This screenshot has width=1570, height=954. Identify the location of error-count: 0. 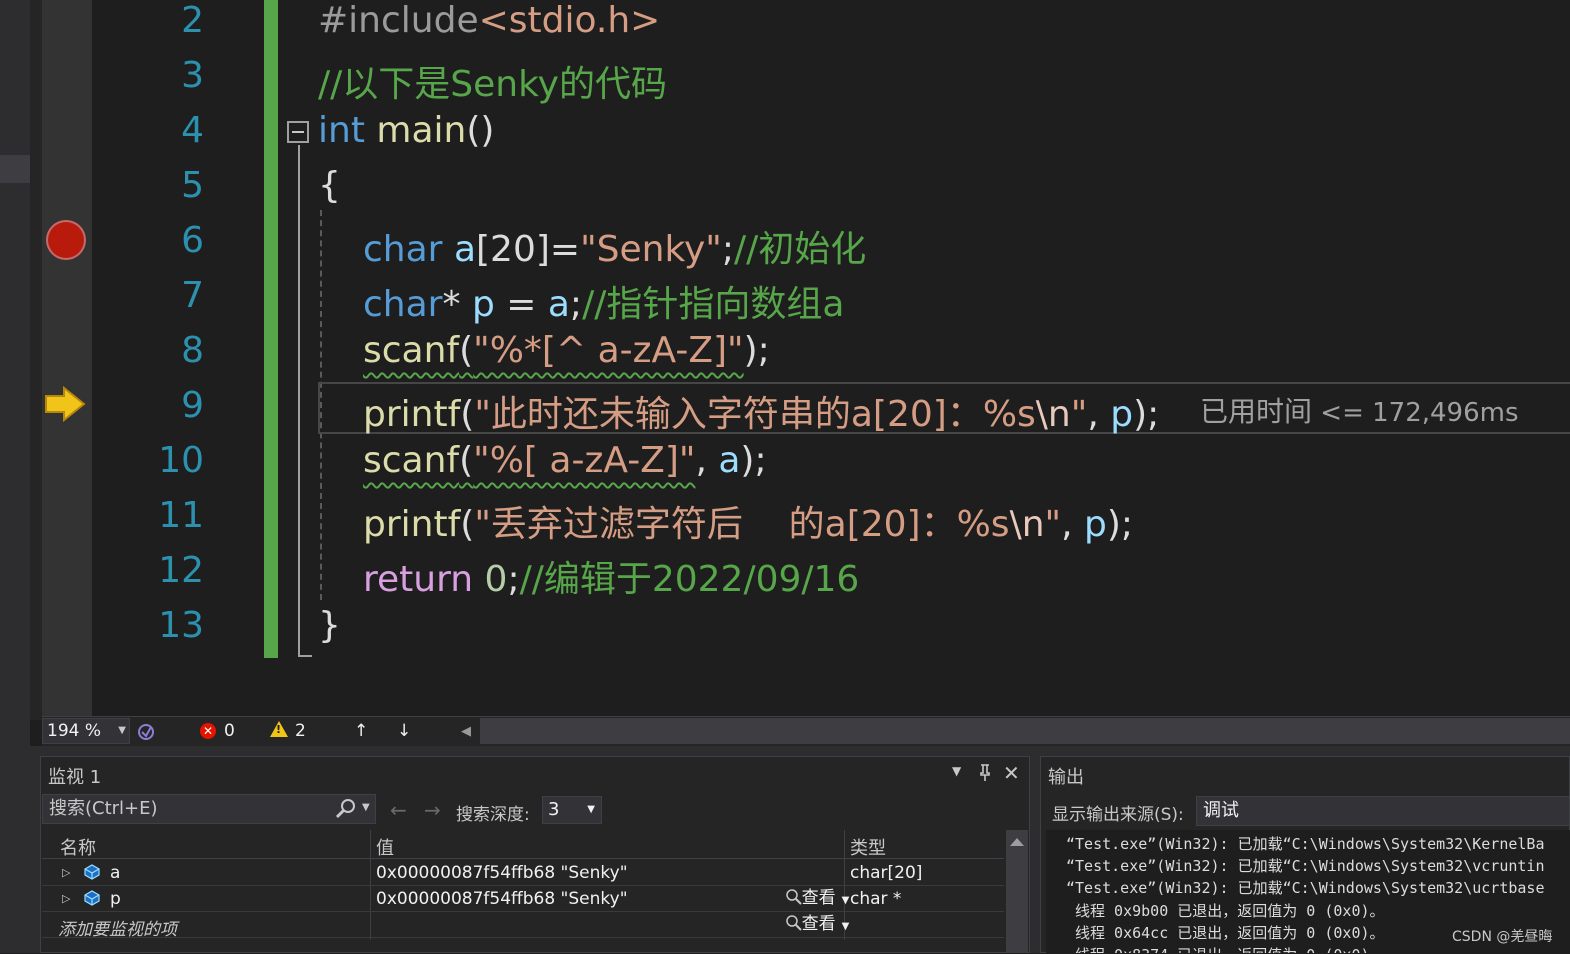
(229, 731).